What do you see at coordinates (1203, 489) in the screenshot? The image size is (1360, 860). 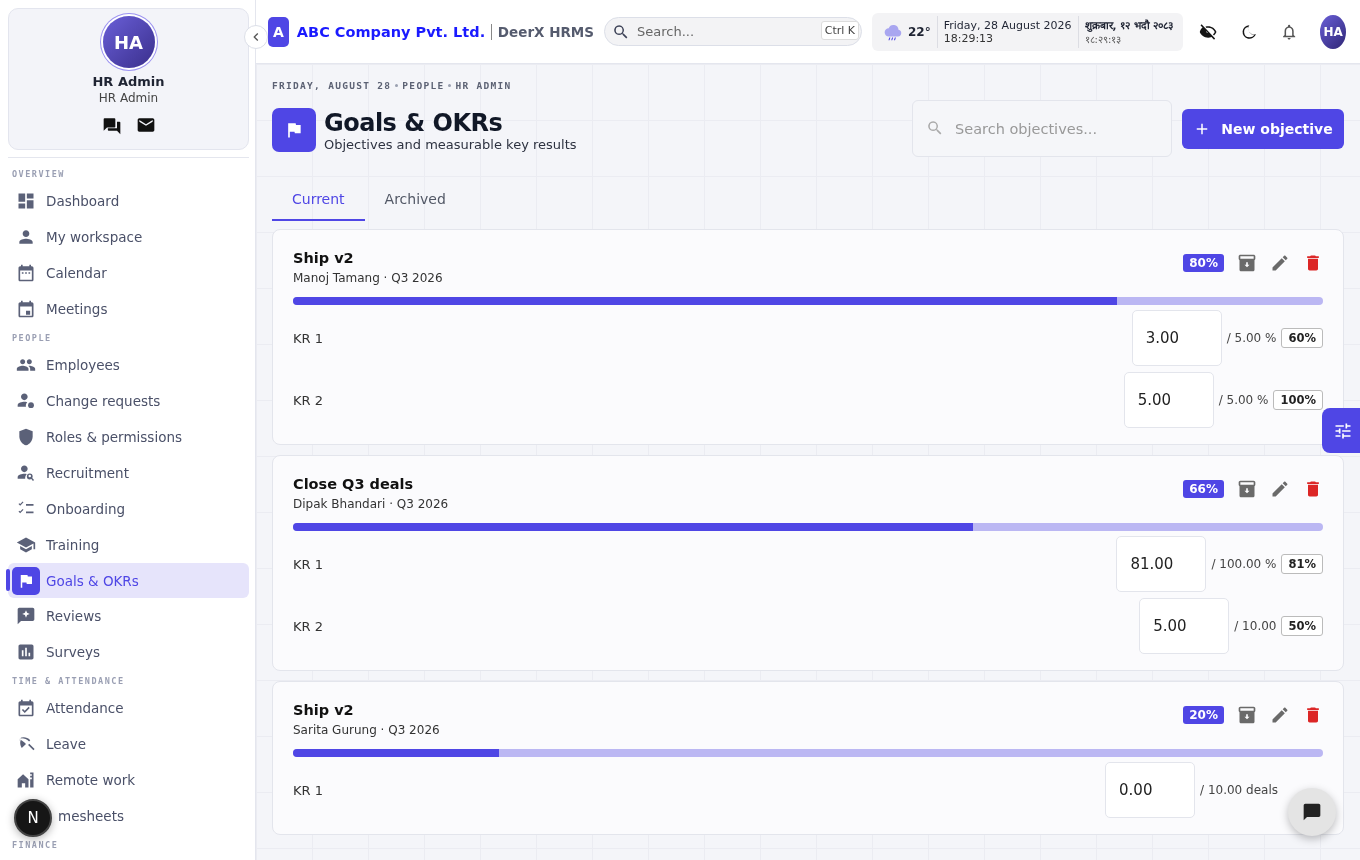 I see `progress-badge: 66%` at bounding box center [1203, 489].